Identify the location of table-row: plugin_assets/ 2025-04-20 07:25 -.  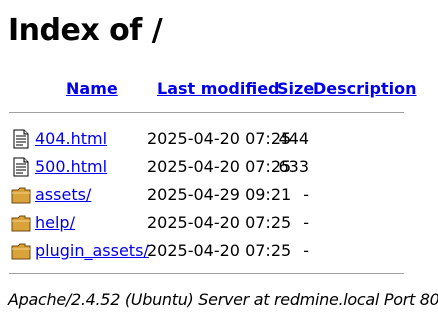
(219, 251).